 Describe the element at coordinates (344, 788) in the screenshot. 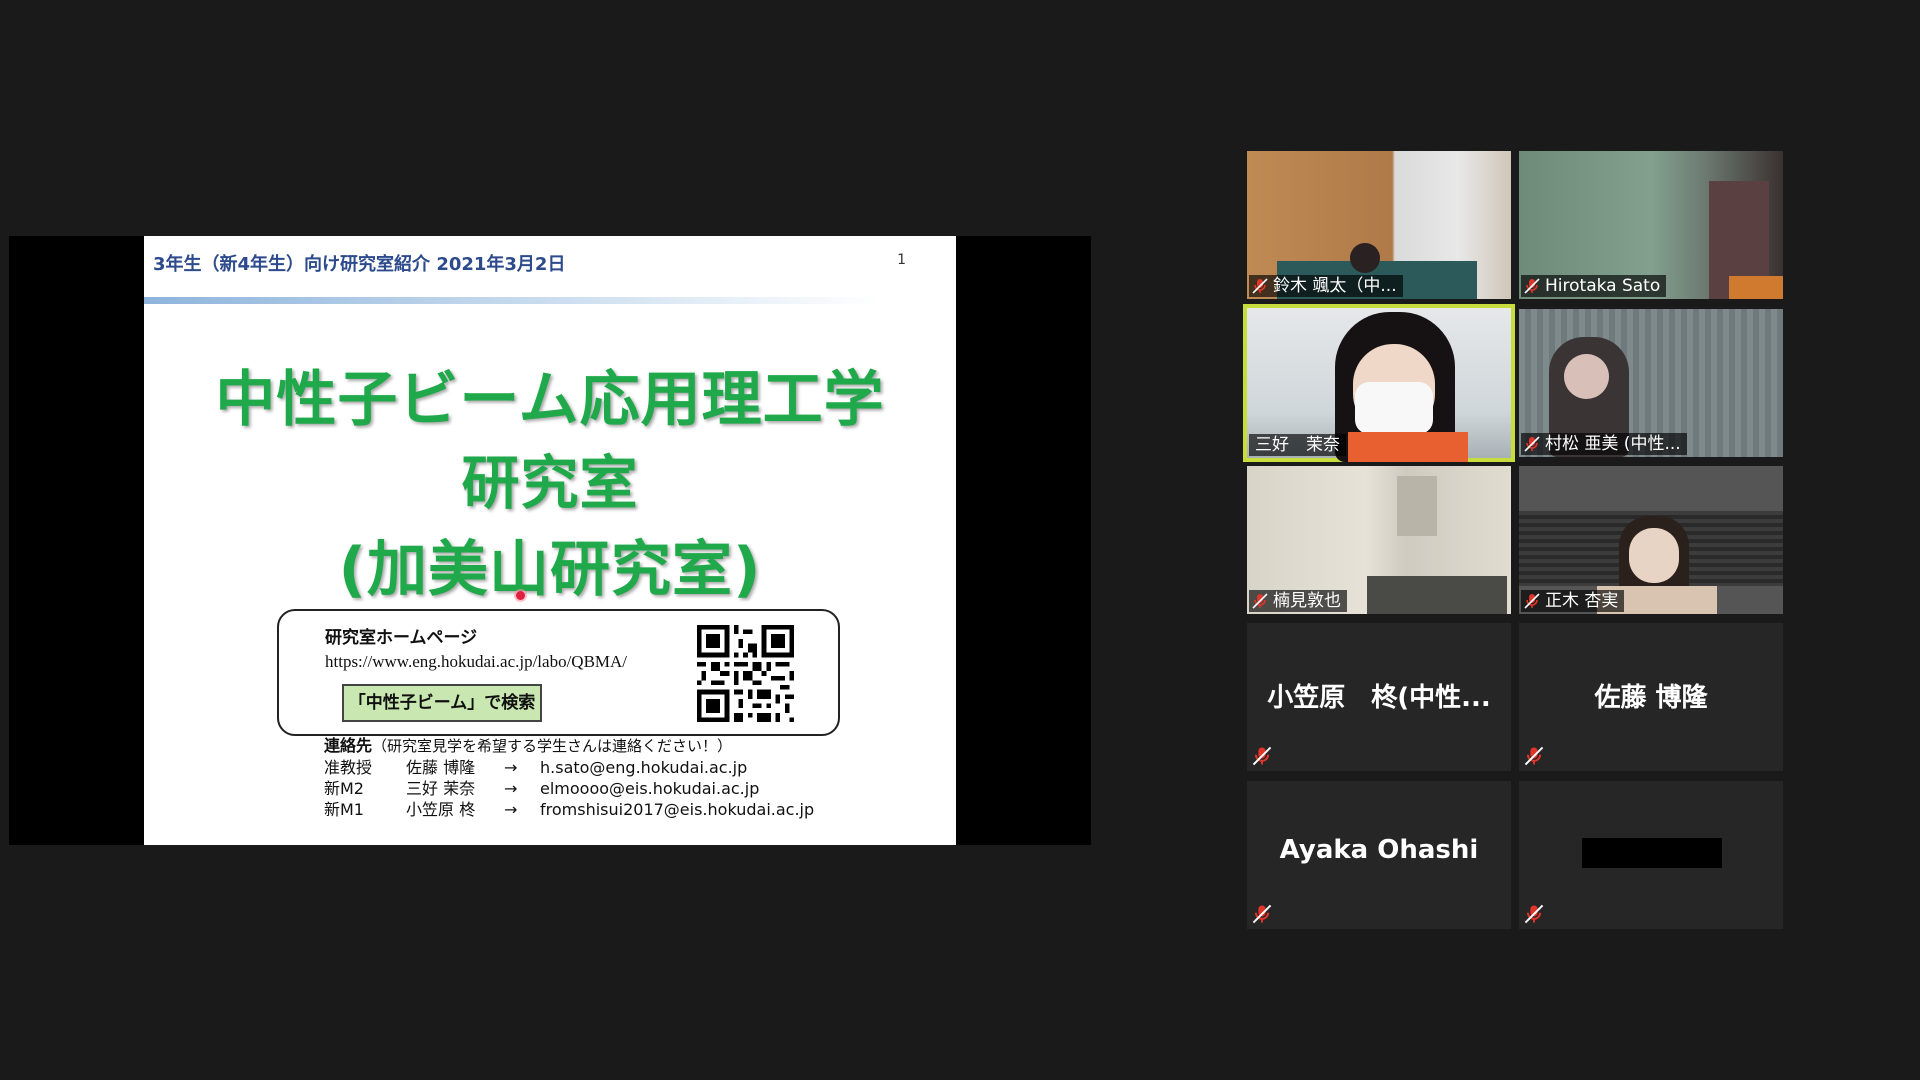

I see `contact-role: 新M2` at that location.